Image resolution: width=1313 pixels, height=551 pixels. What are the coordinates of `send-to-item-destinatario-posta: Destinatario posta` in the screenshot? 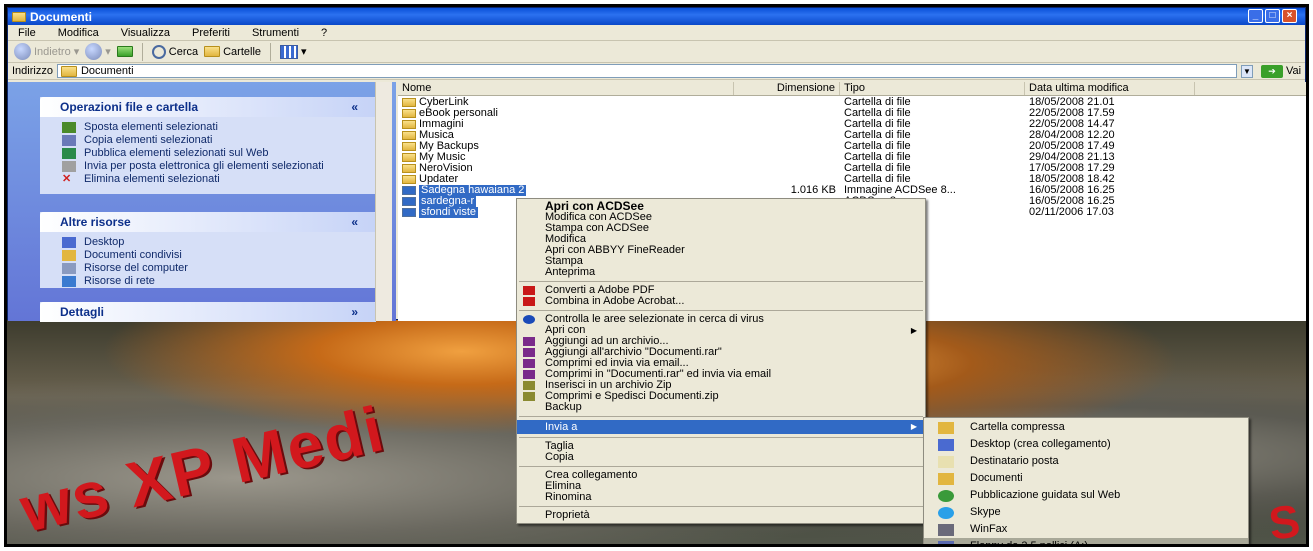 It's located at (1086, 461).